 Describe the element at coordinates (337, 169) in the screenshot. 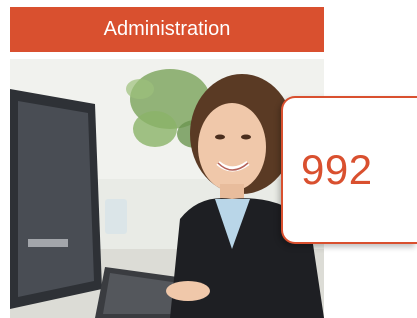

I see `stat-value: 992` at that location.